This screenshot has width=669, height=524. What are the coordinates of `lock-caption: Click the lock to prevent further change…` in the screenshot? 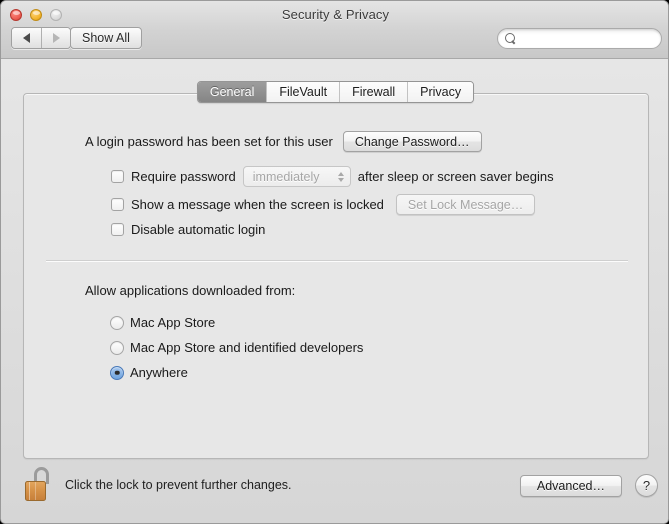 It's located at (178, 485).